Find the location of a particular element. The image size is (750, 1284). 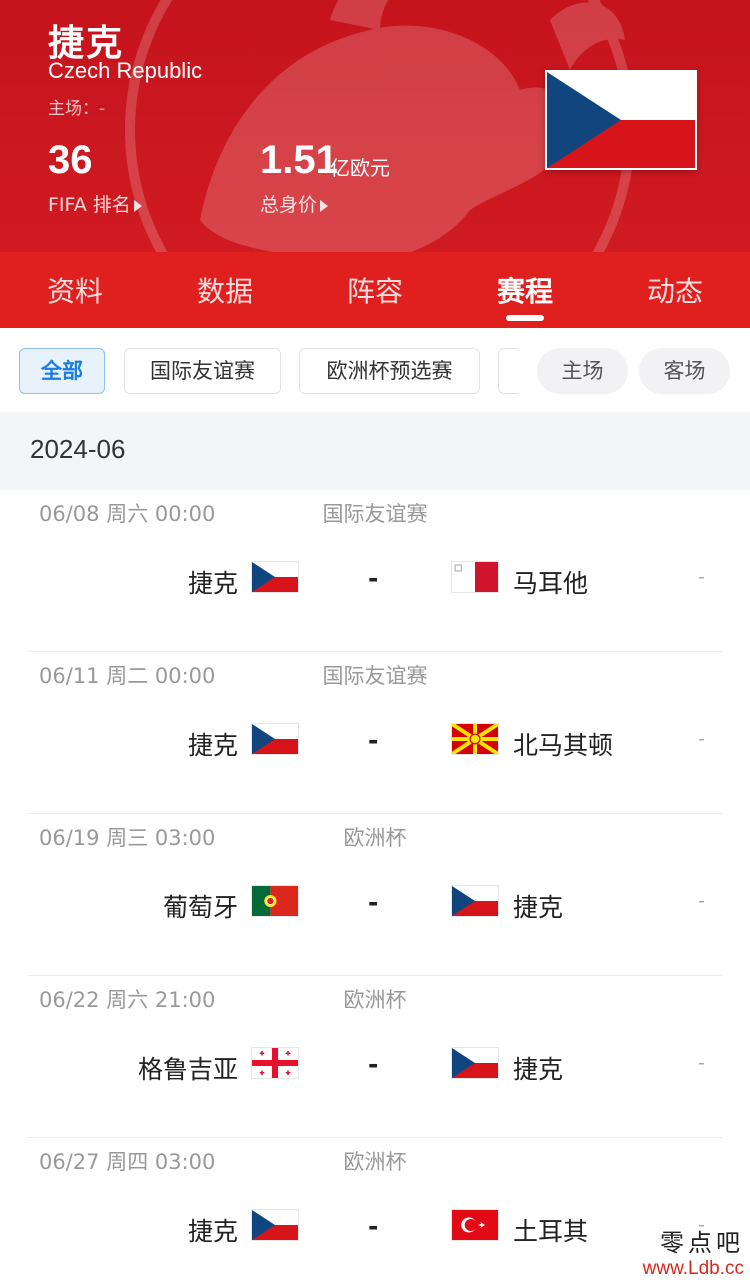

site-logo-name: 零点吧 is located at coordinates (702, 1243).